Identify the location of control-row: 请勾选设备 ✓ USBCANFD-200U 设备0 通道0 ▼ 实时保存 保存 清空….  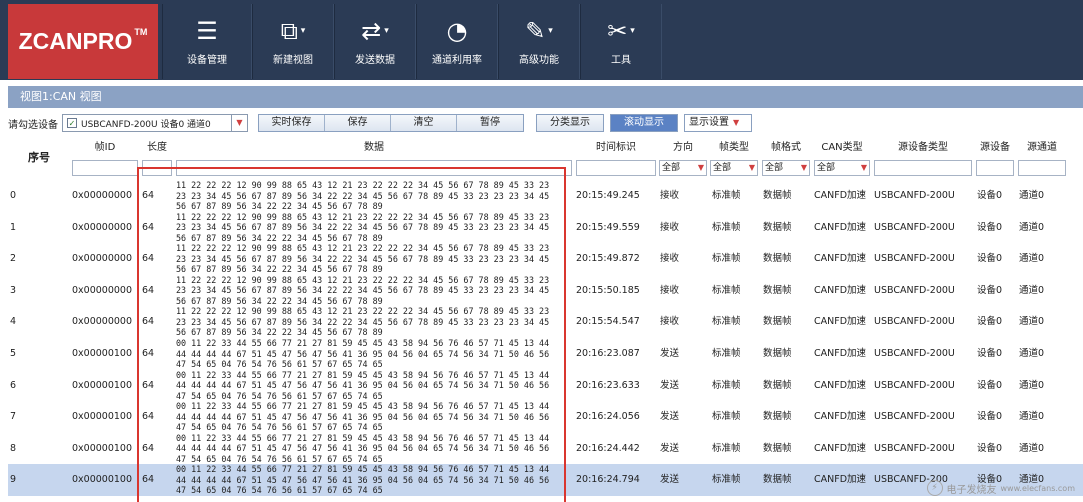
(545, 123).